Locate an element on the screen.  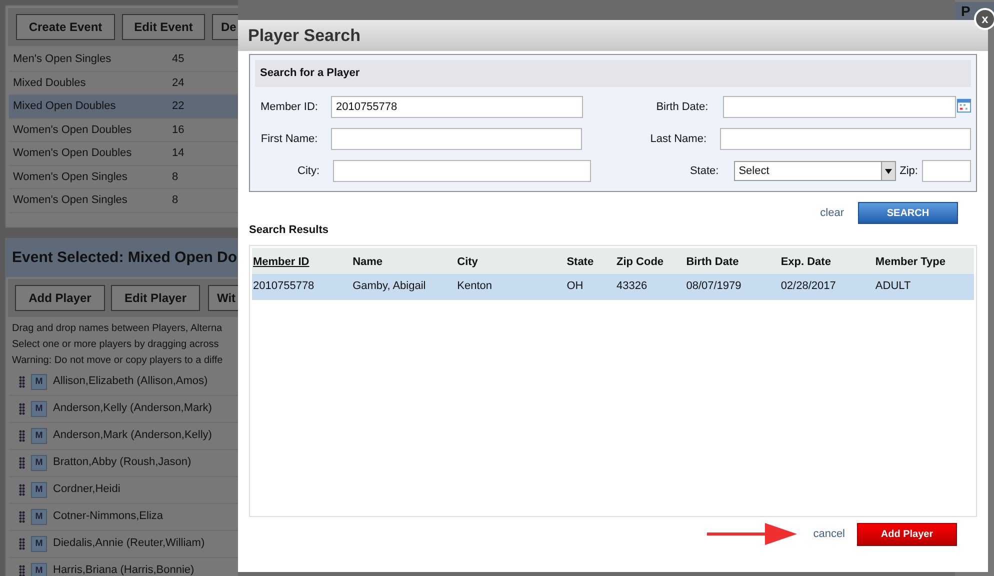
dialog-title: Player Search is located at coordinates (304, 35).